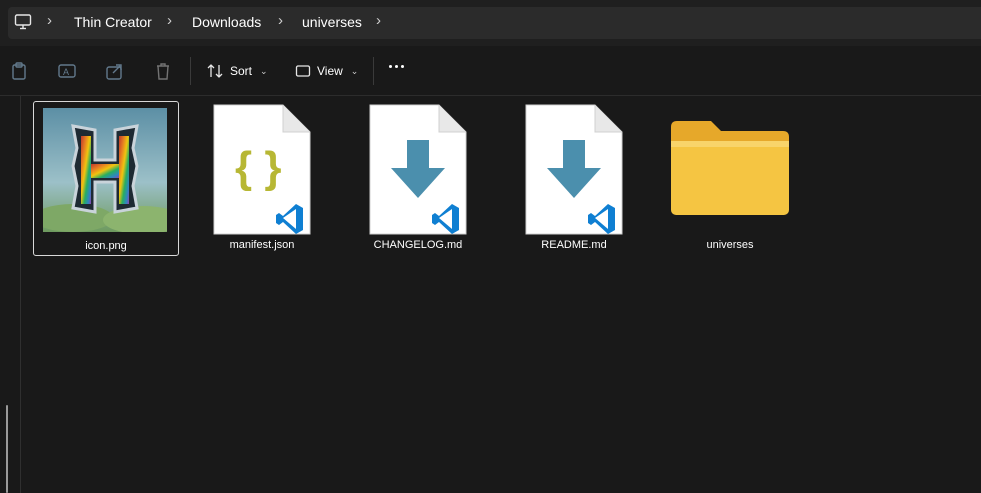 This screenshot has height=493, width=981. I want to click on scrollbar, so click(7, 449).